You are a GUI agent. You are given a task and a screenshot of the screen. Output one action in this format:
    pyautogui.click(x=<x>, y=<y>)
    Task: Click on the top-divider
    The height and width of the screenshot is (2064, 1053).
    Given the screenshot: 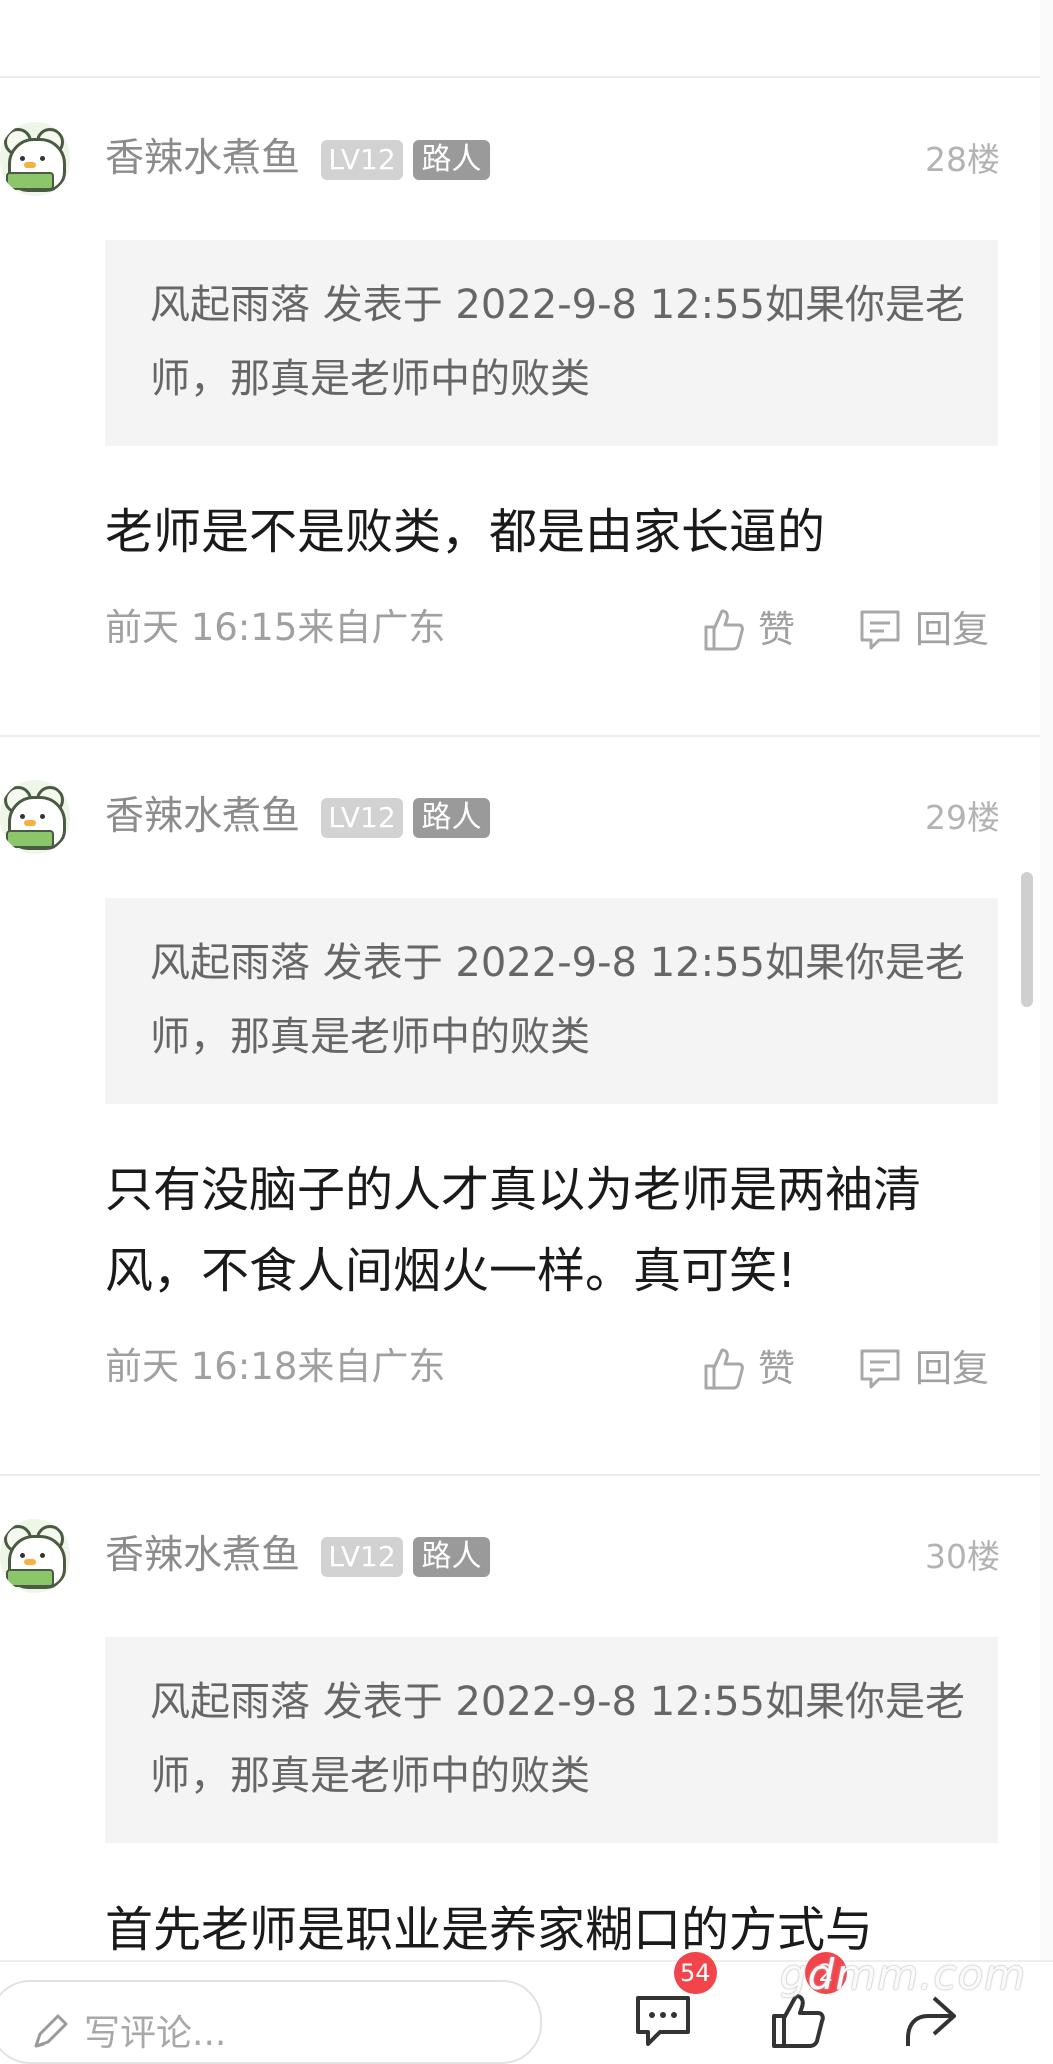 What is the action you would take?
    pyautogui.click(x=520, y=77)
    